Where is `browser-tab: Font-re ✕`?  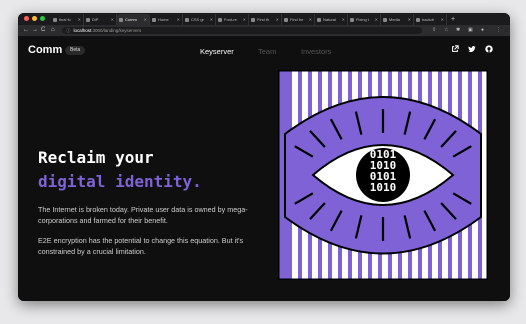 browser-tab: Font-re ✕ is located at coordinates (232, 19).